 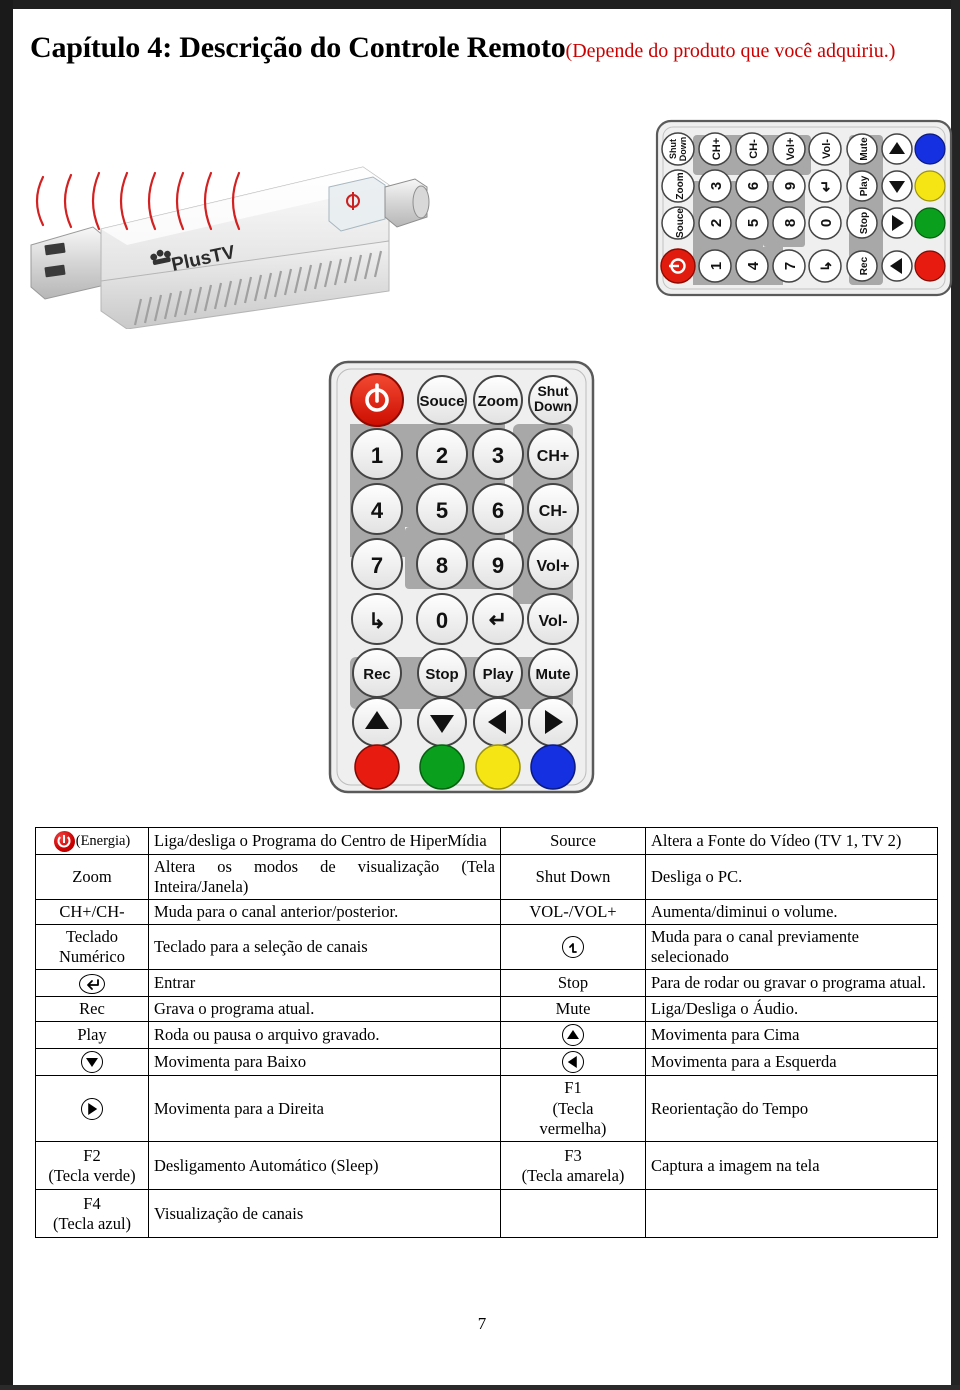 I want to click on cell-button-channel: CH+/CH-, so click(x=92, y=912).